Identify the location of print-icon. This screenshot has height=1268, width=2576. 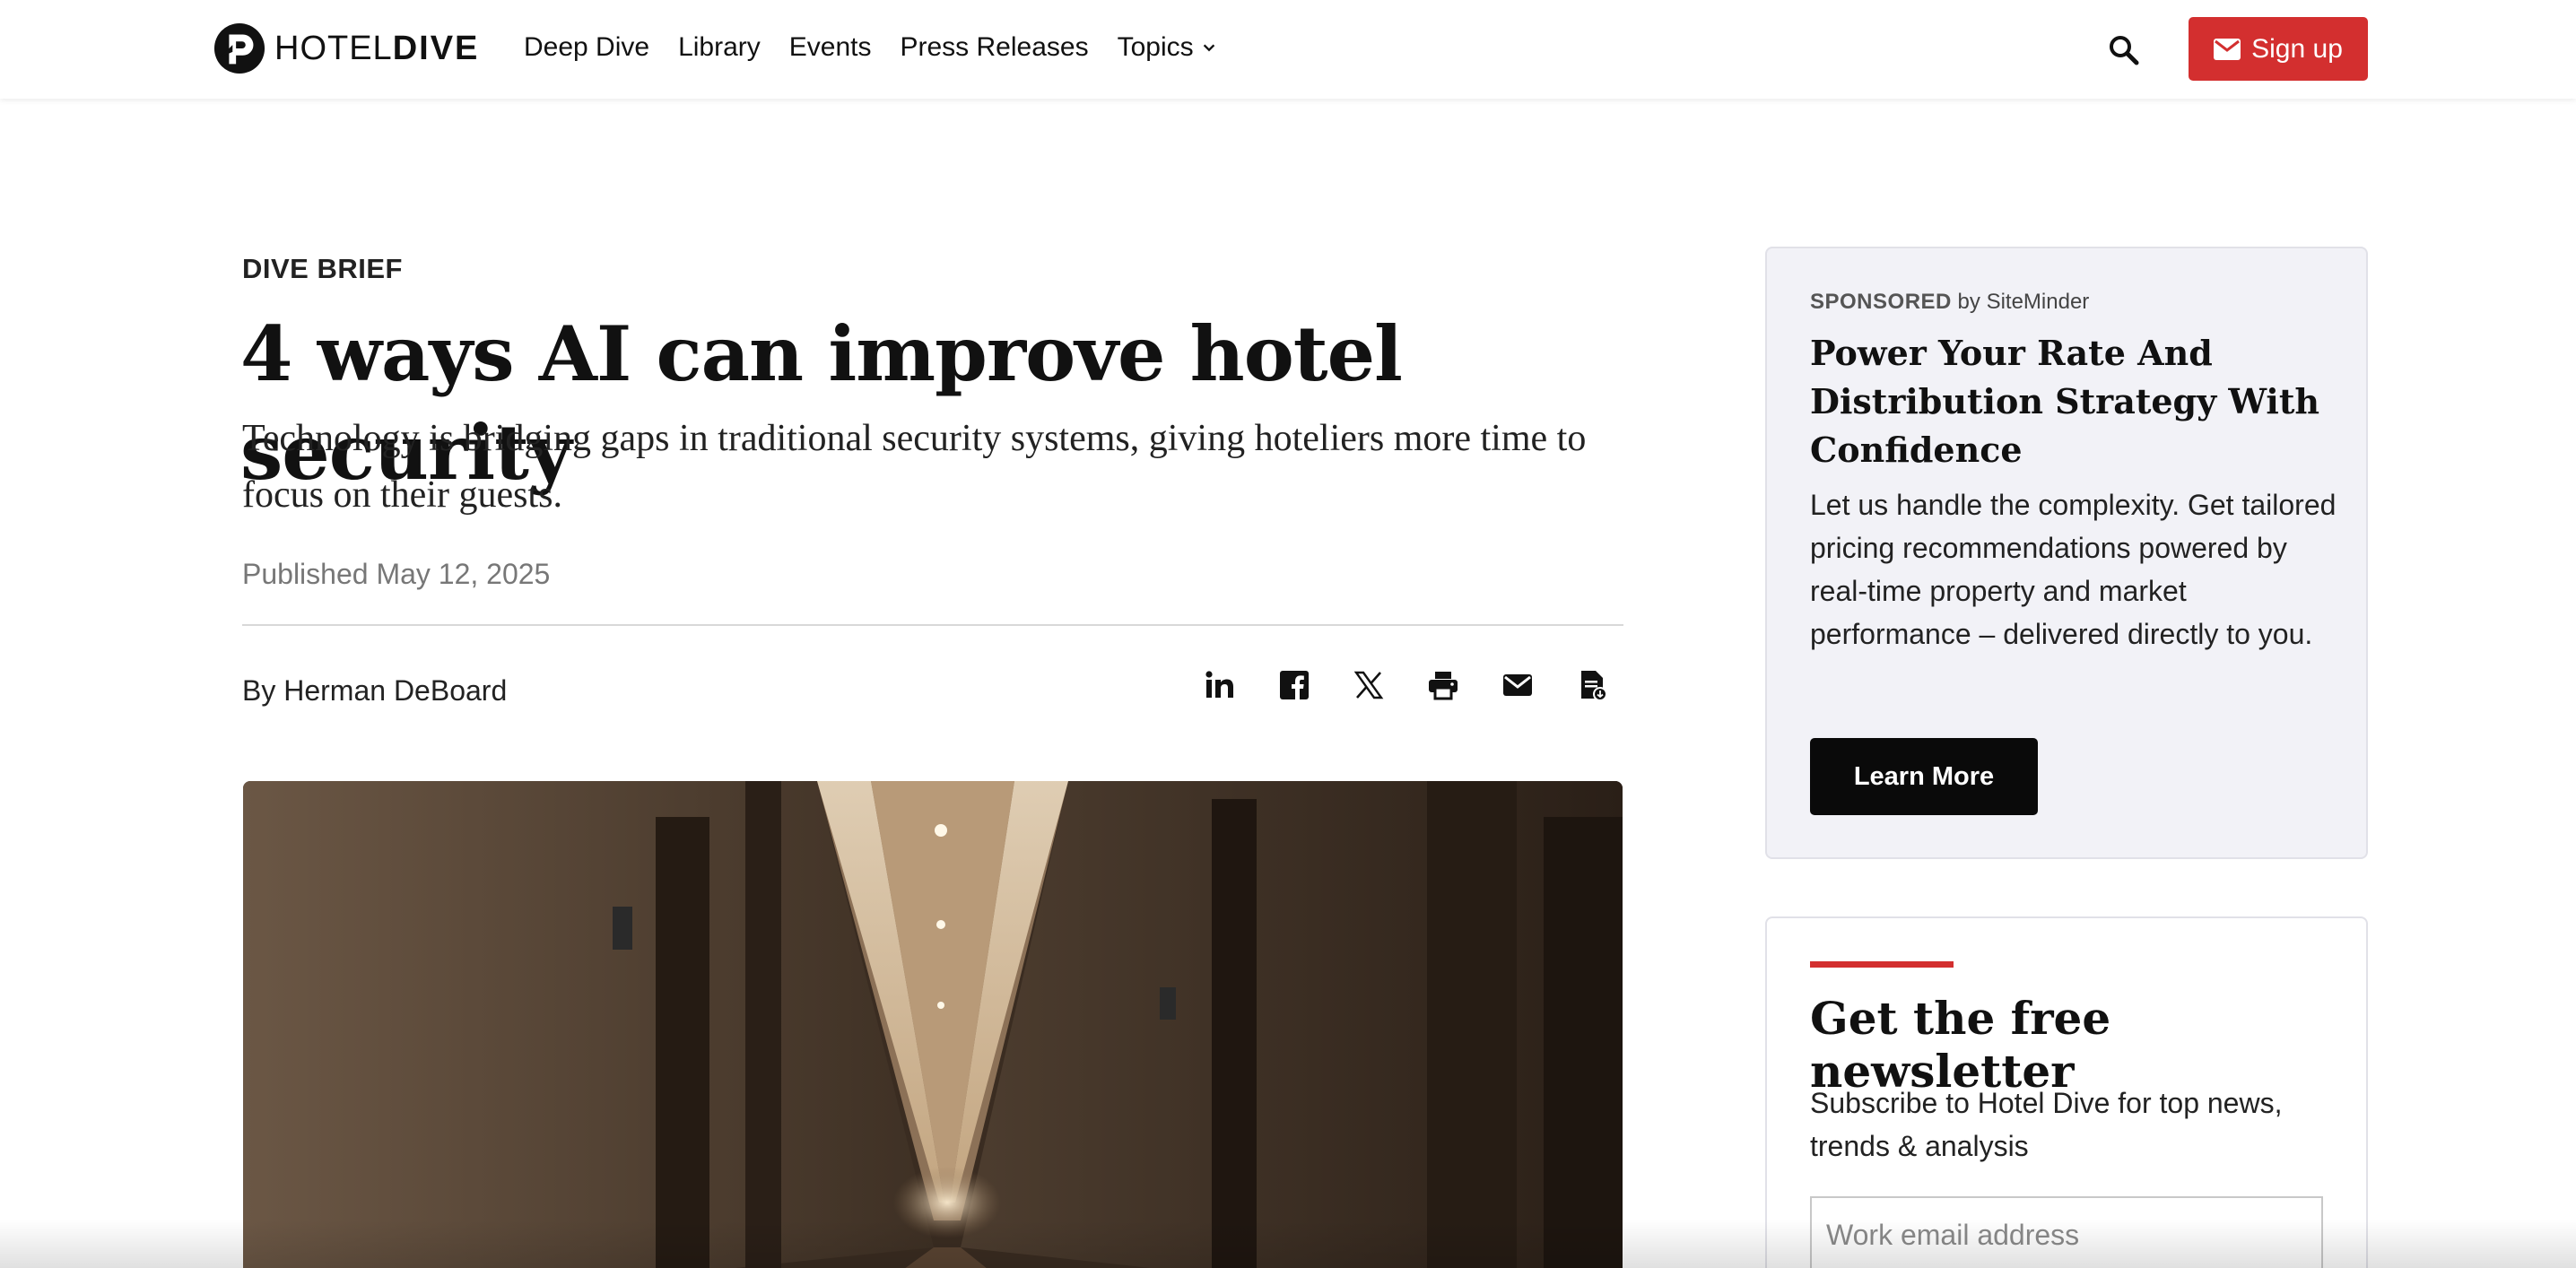
(1443, 686).